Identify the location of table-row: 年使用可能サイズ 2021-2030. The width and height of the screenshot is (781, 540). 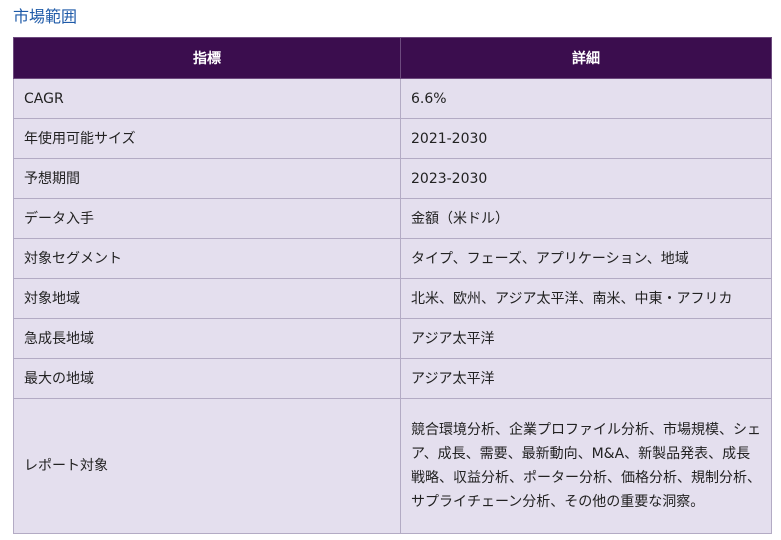
(392, 138).